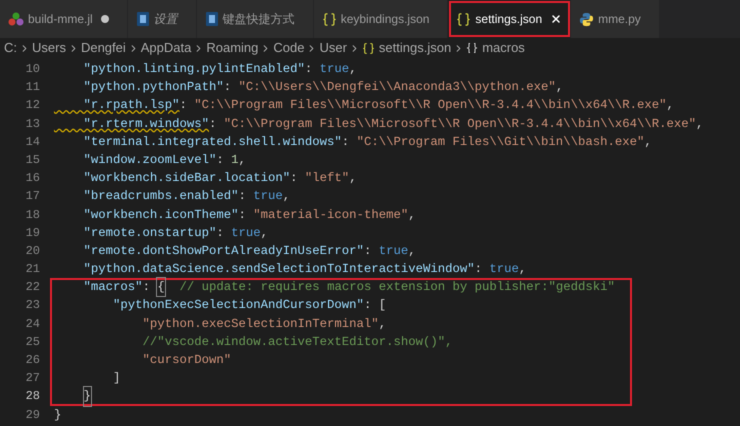  I want to click on line-number: 19, so click(33, 233).